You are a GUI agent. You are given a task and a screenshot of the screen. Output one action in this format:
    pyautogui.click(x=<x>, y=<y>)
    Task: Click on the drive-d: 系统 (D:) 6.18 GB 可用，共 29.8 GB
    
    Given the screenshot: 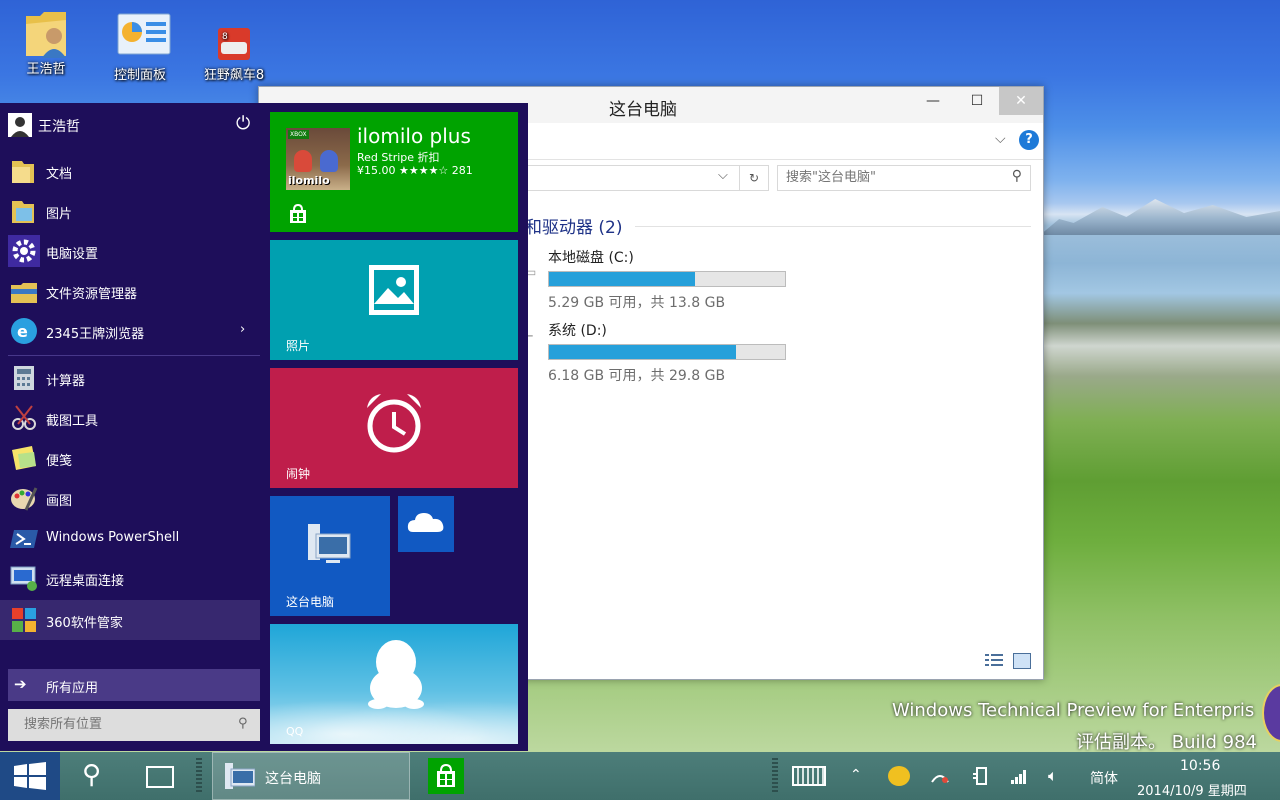 What is the action you would take?
    pyautogui.click(x=668, y=352)
    